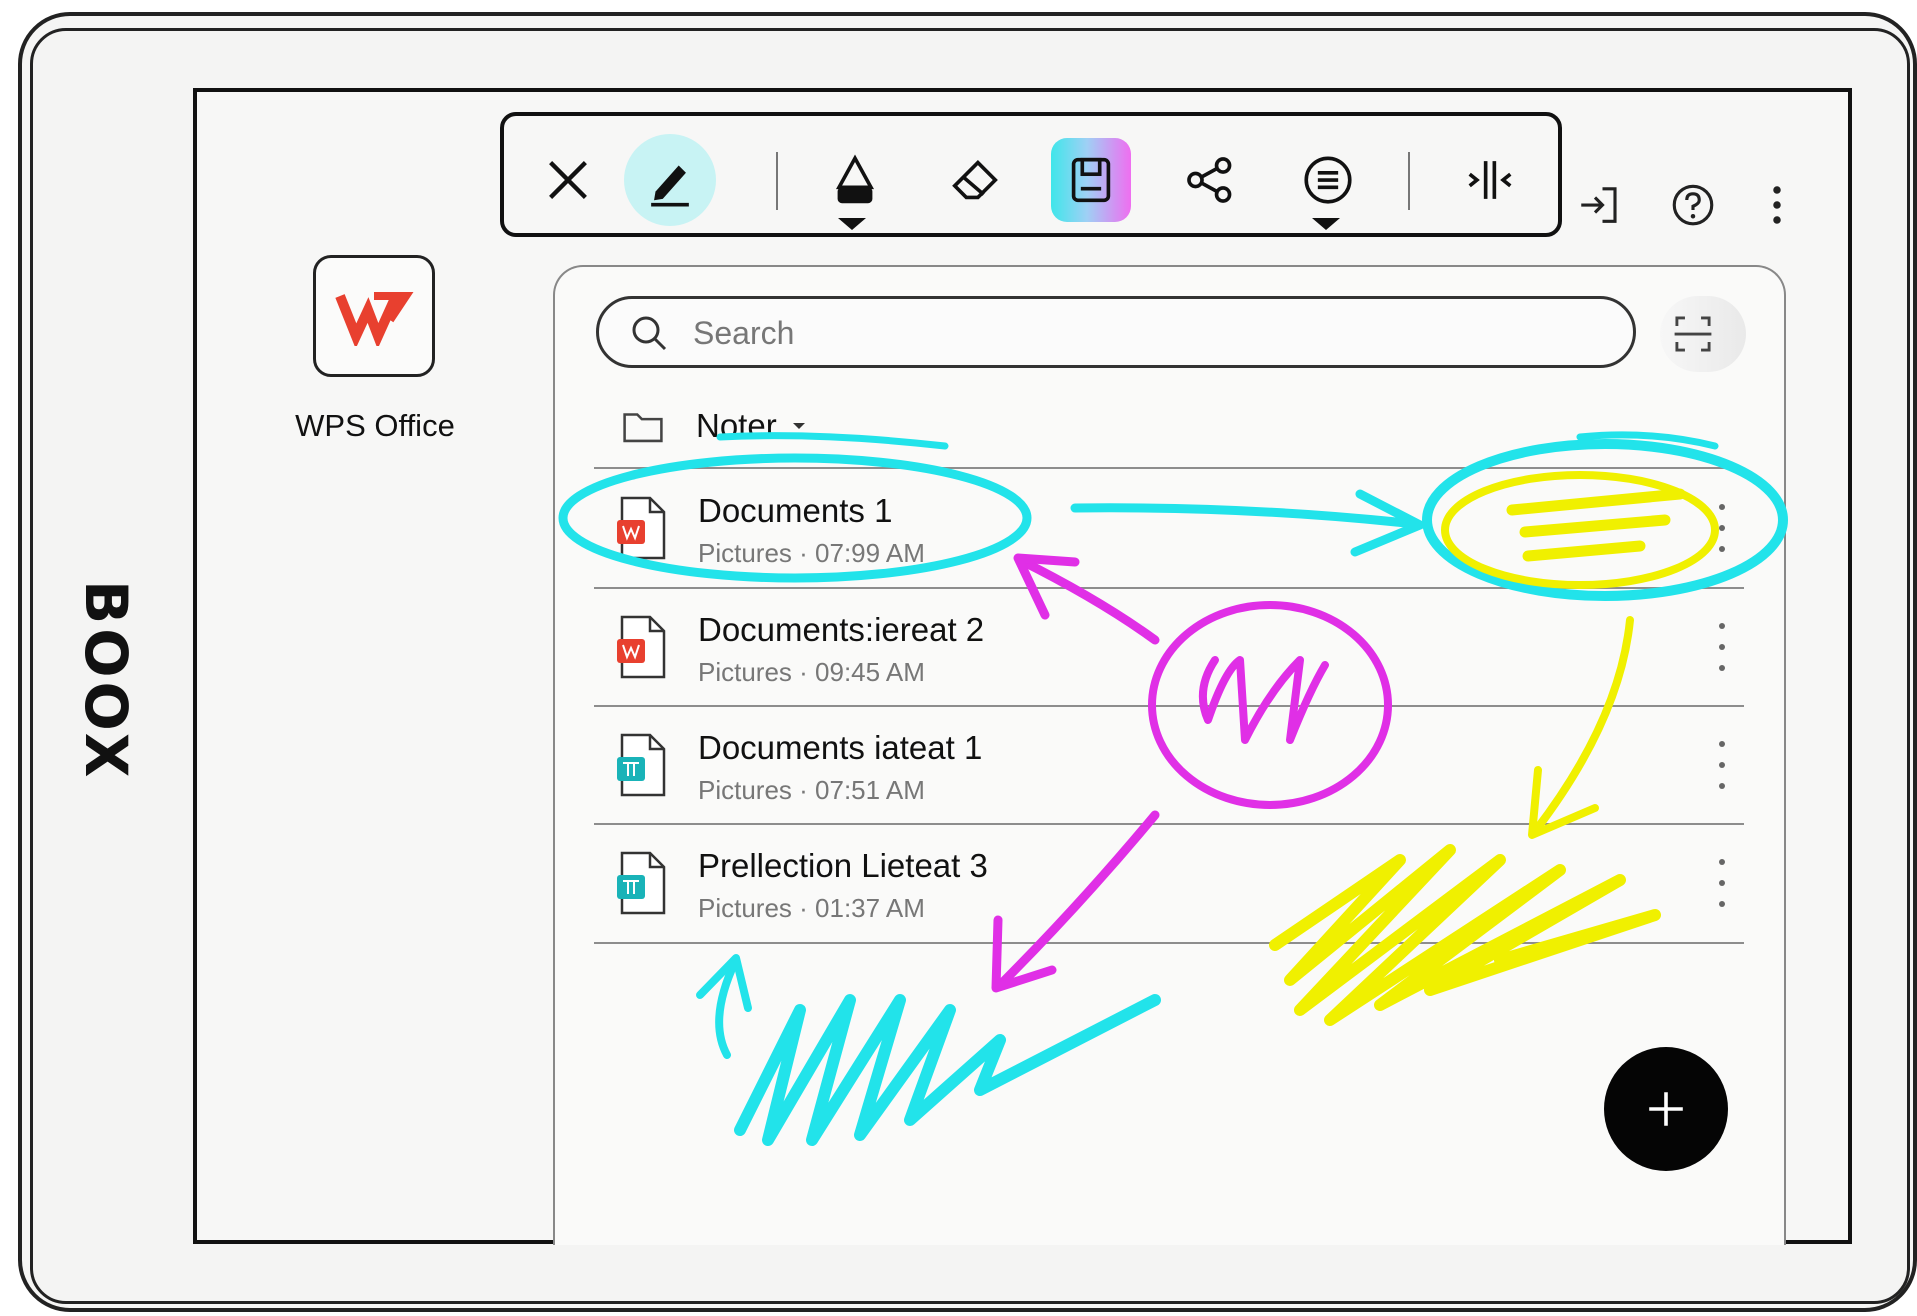 This screenshot has height=1316, width=1917. Describe the element at coordinates (811, 908) in the screenshot. I see `file-meta: Pictures · 01:37 AM` at that location.